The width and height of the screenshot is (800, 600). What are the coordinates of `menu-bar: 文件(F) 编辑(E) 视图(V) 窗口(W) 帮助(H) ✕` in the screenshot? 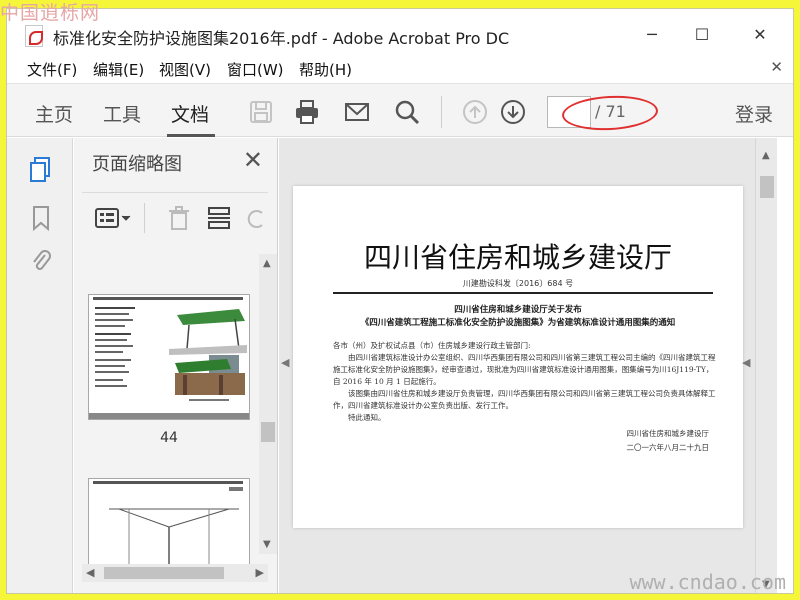 It's located at (400, 68).